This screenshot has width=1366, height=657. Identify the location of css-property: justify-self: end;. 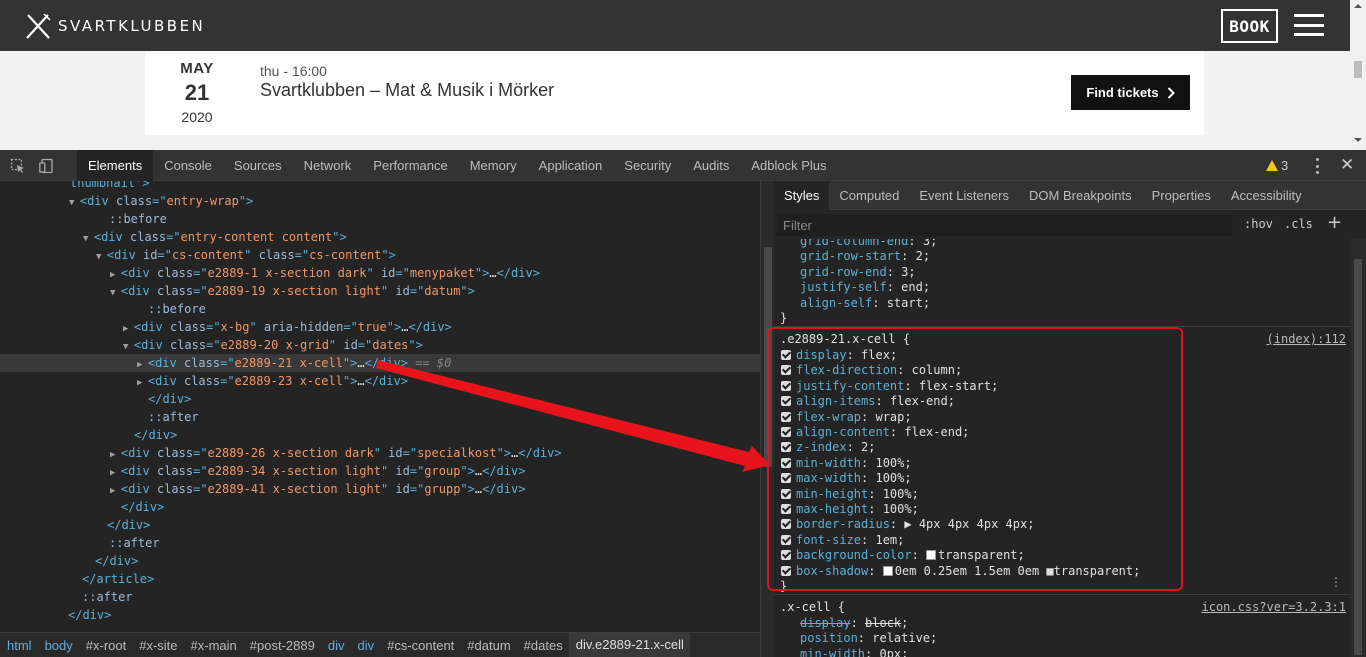
(1062, 287).